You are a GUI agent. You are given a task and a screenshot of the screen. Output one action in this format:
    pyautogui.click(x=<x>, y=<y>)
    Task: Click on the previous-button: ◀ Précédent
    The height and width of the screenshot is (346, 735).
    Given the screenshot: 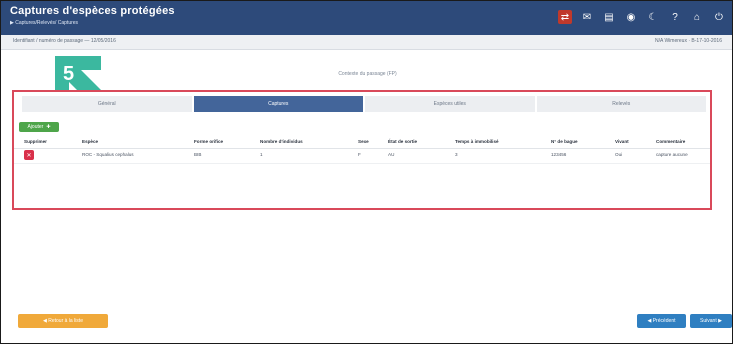 What is the action you would take?
    pyautogui.click(x=661, y=321)
    